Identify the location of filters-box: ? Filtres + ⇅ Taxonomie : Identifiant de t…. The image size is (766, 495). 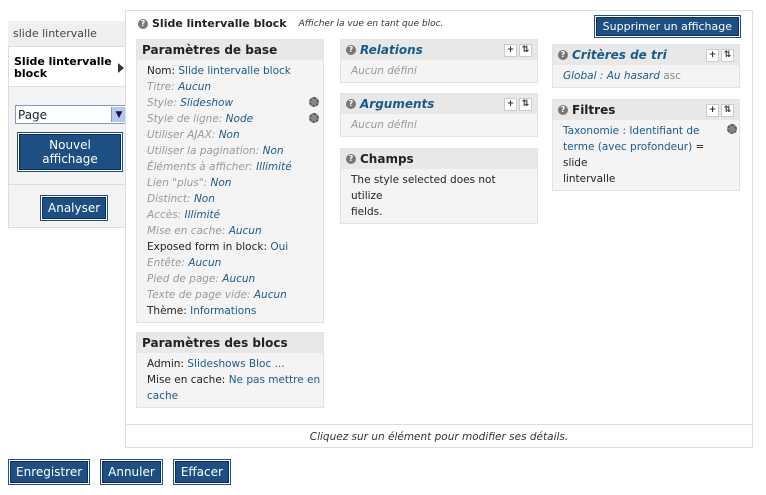
(646, 145).